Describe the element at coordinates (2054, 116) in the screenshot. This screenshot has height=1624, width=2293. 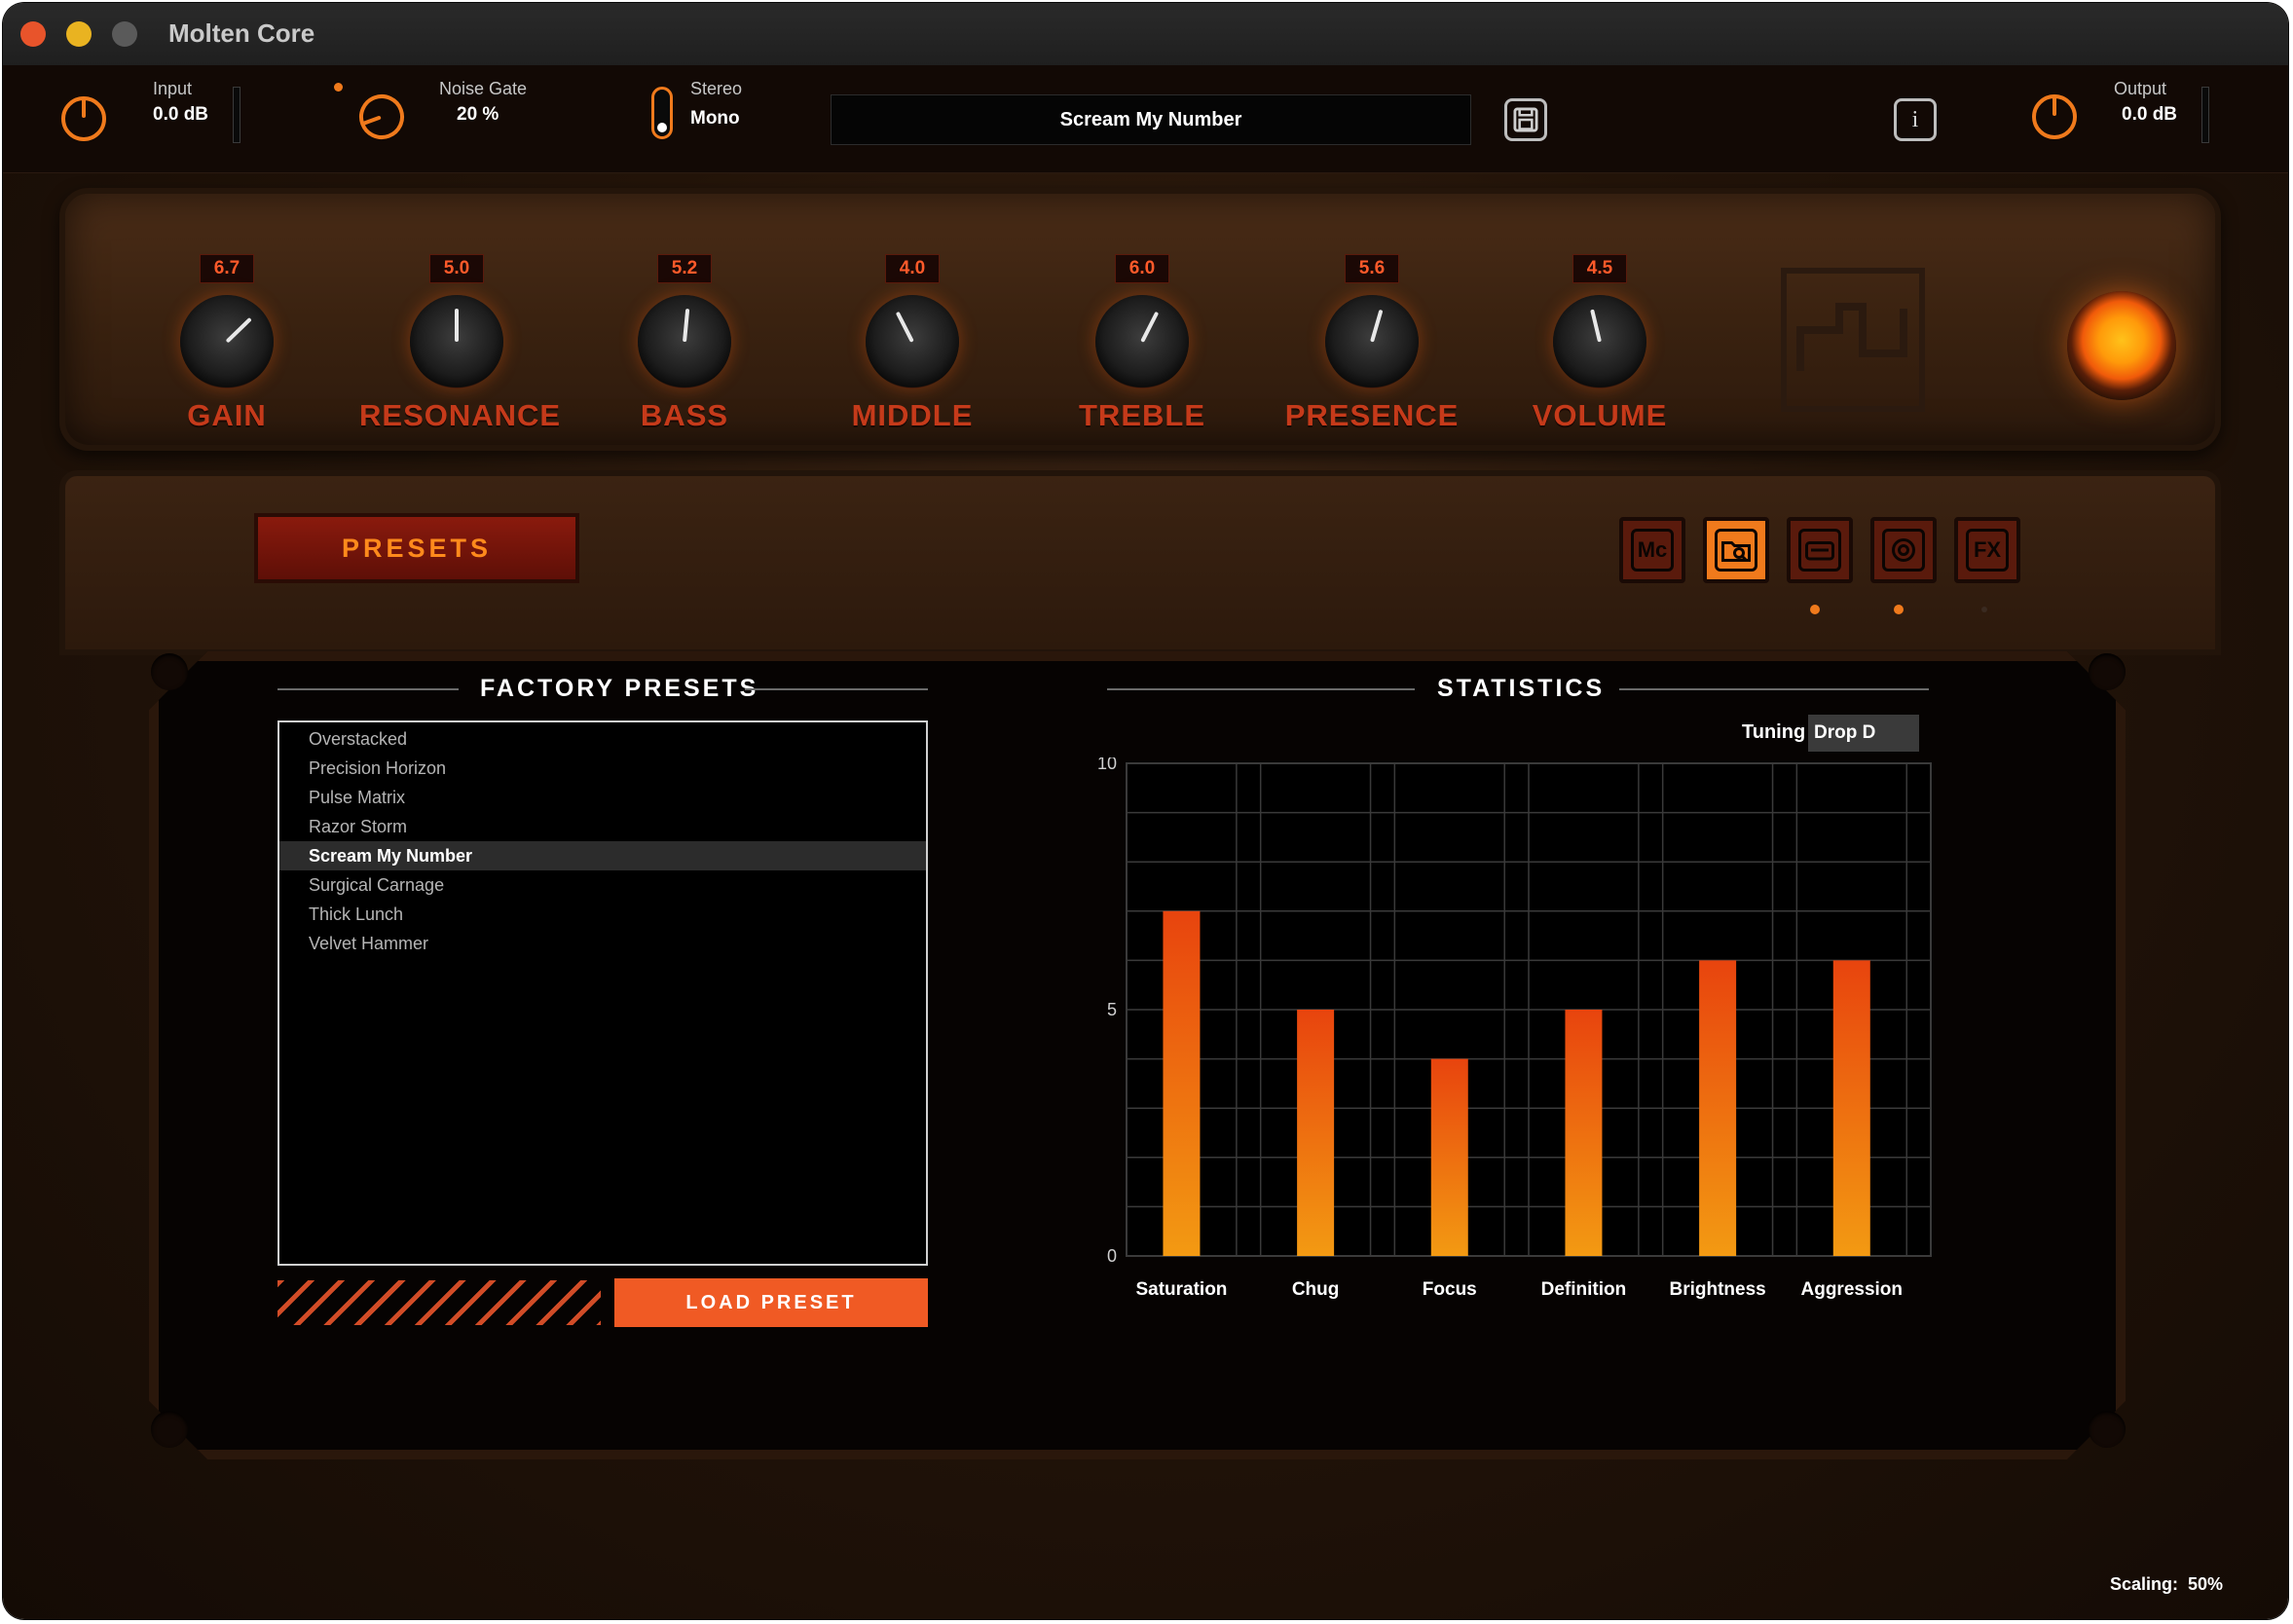
I see `output-knob` at that location.